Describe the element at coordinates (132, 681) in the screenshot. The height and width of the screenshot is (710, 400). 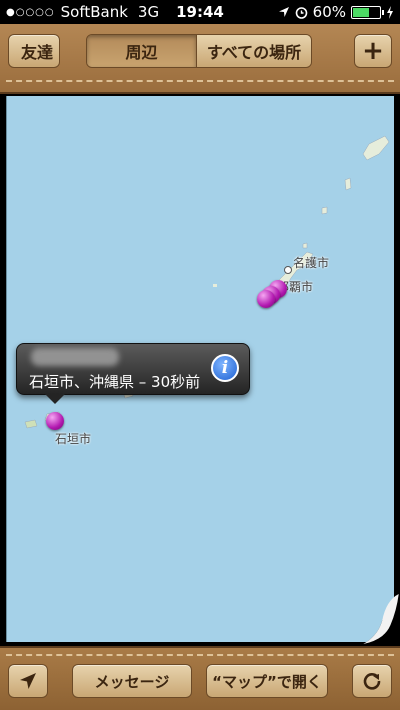
I see `message-button: メッセージ` at that location.